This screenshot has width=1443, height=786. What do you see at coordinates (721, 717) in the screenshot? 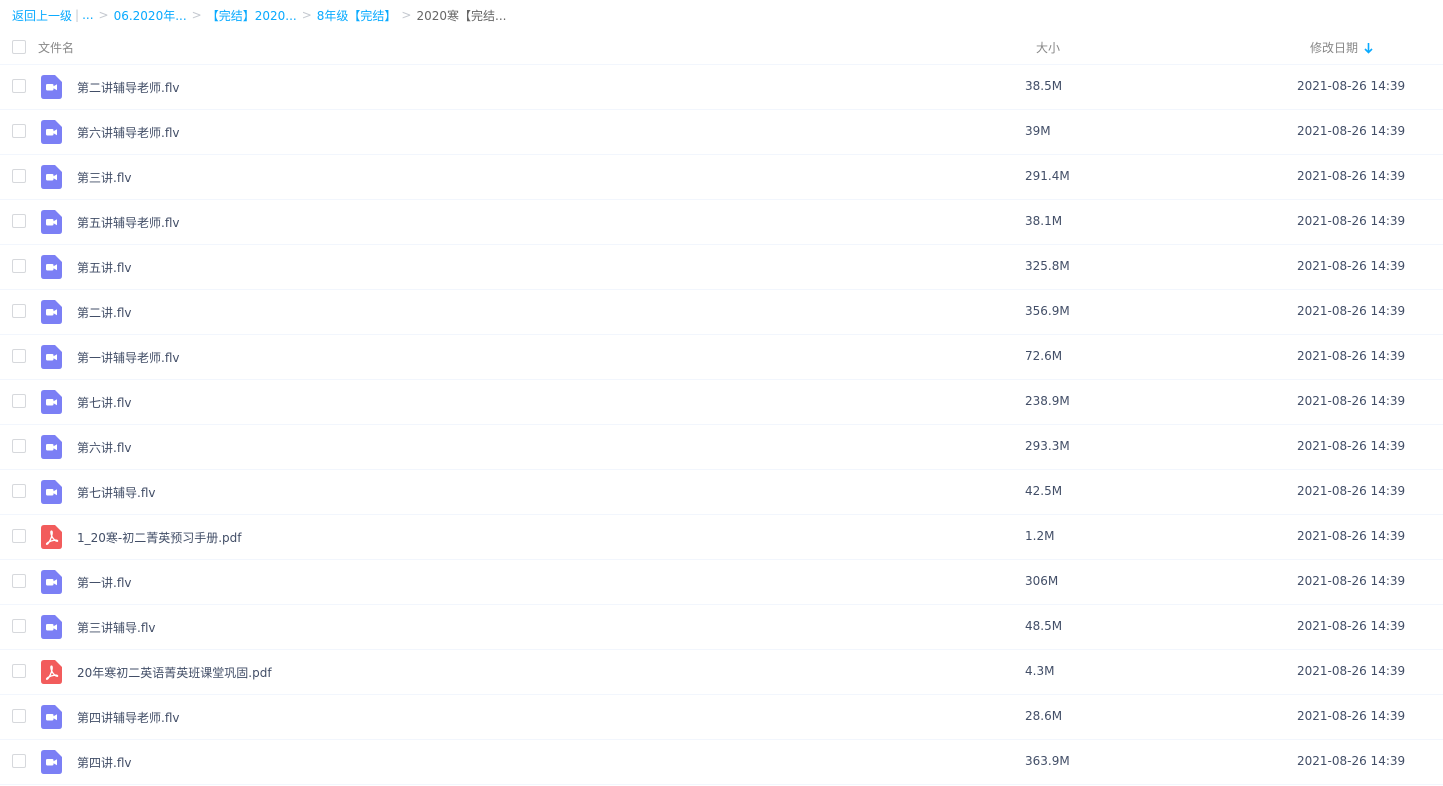
I see `file-row: 第四讲辅导老师.flv 28.6M 2021-08-26 14:39` at bounding box center [721, 717].